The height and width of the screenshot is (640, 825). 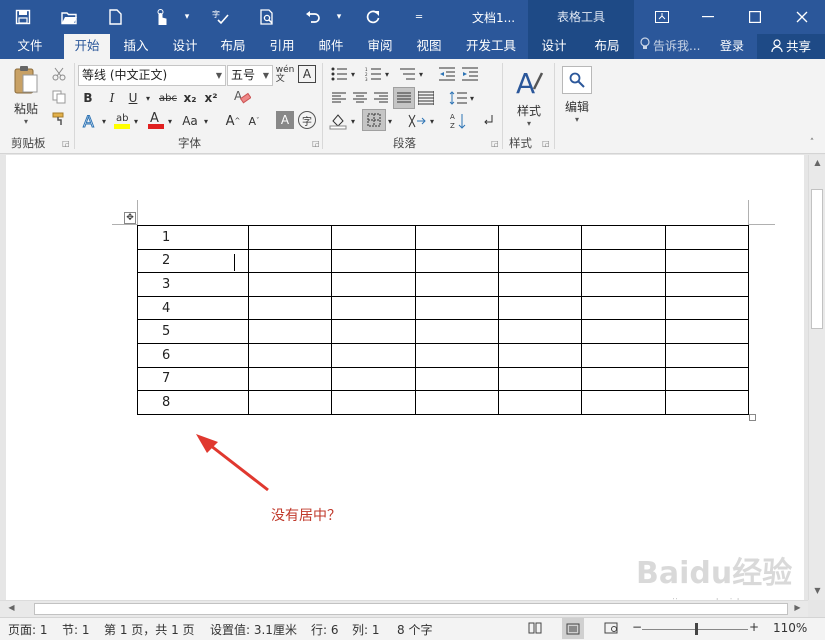 What do you see at coordinates (316, 143) in the screenshot?
I see `font-launcher-icon: ◲` at bounding box center [316, 143].